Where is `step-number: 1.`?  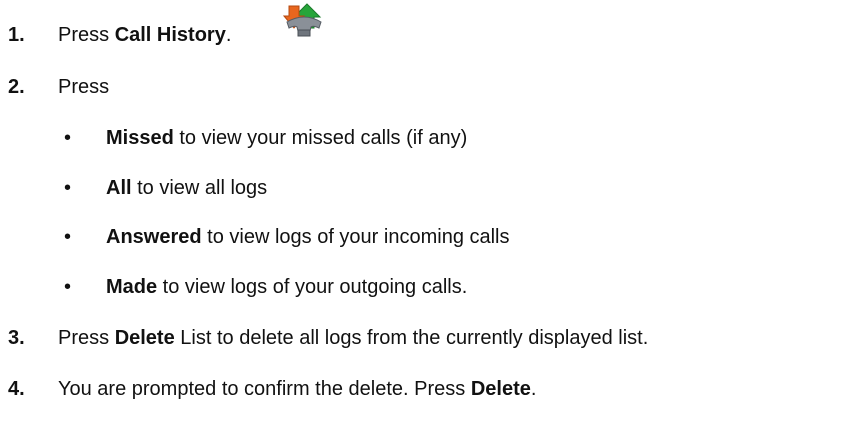
step-number: 1. is located at coordinates (16, 35).